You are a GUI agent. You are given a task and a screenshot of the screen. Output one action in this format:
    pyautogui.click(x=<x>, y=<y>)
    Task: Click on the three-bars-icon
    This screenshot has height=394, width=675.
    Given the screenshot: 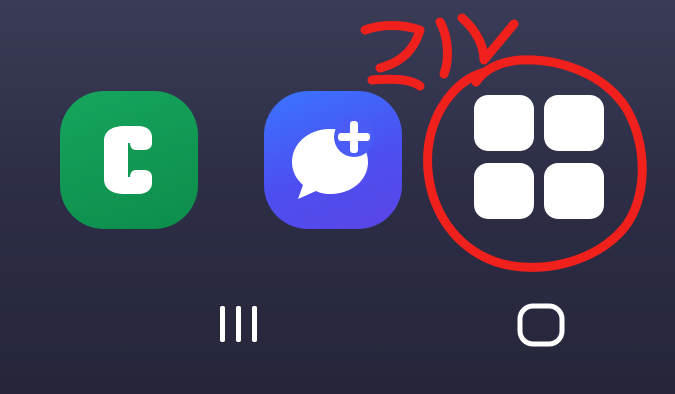 What is the action you would take?
    pyautogui.click(x=238, y=324)
    